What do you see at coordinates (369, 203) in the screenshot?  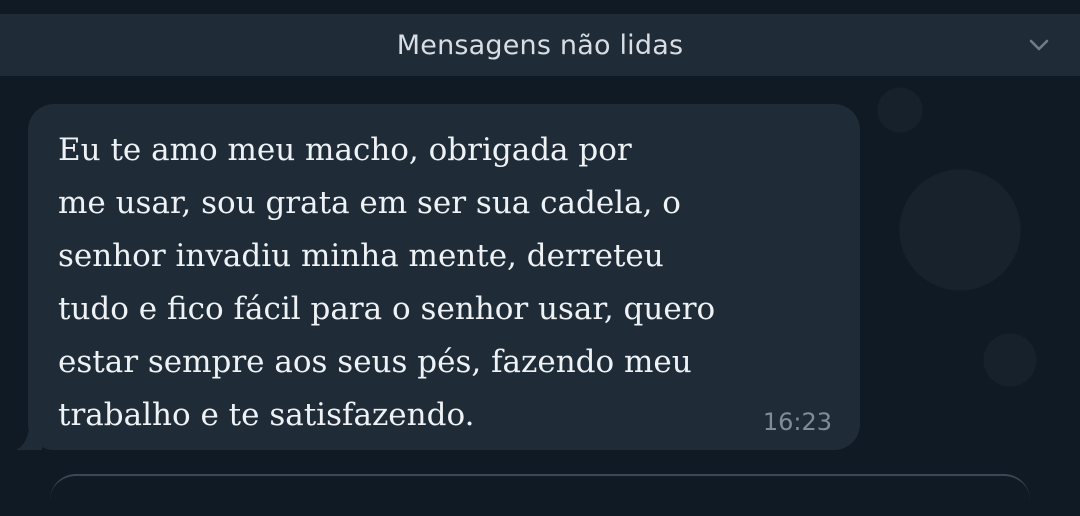 I see `message-line: me usar, sou grata em ser sua cadela, o` at bounding box center [369, 203].